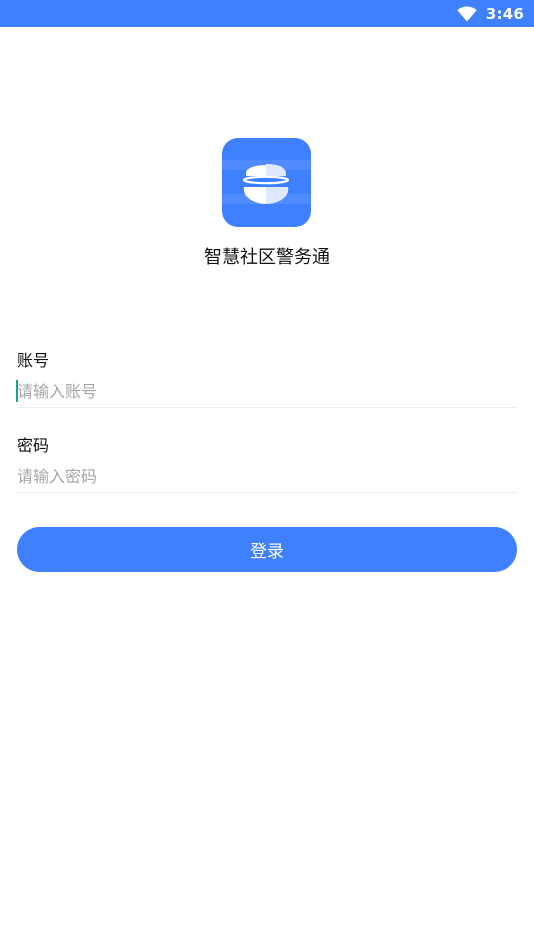  I want to click on account-input, so click(267, 391).